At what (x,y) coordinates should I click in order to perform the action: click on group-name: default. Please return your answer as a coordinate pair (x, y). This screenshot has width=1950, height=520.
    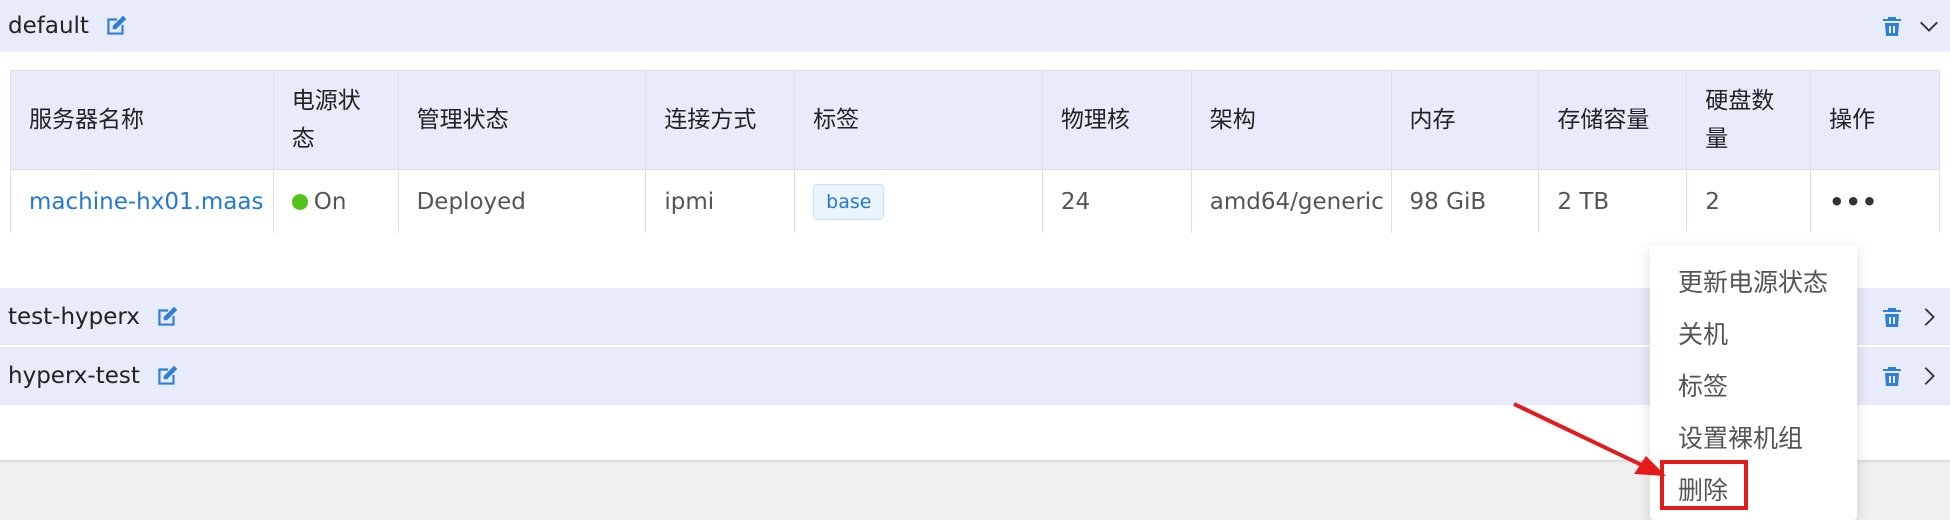
    Looking at the image, I should click on (48, 26).